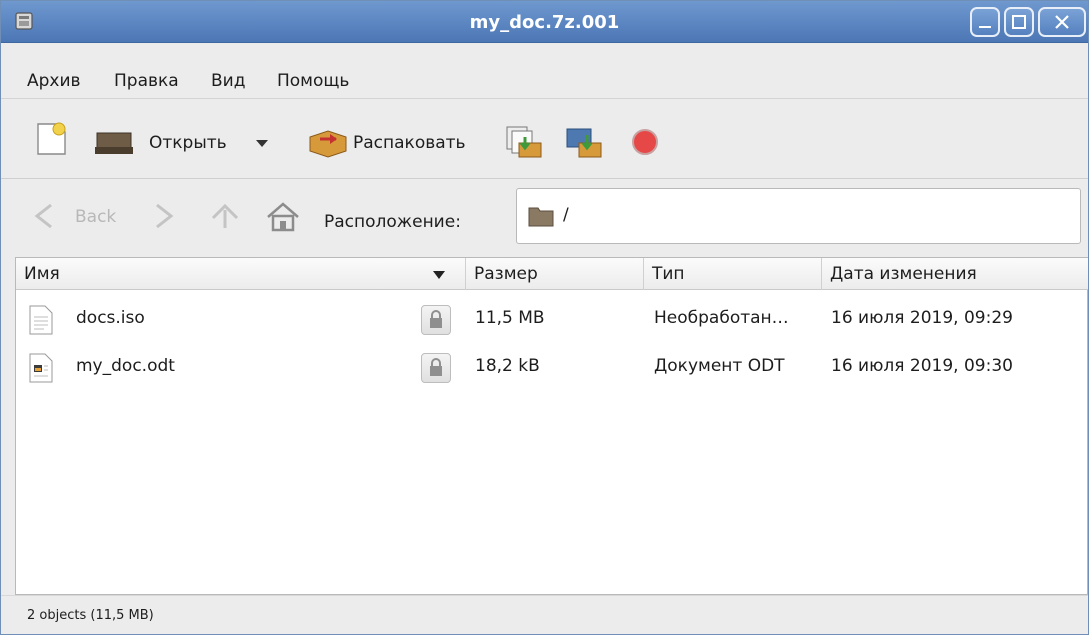 Image resolution: width=1089 pixels, height=635 pixels. Describe the element at coordinates (922, 318) in the screenshot. I see `file-modified: 16 июля 2019, 09:29` at that location.